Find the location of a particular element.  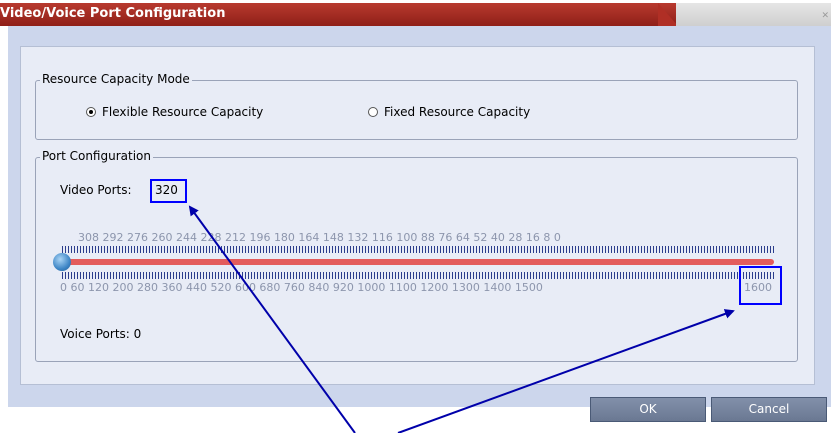

slider-thumb is located at coordinates (62, 262).